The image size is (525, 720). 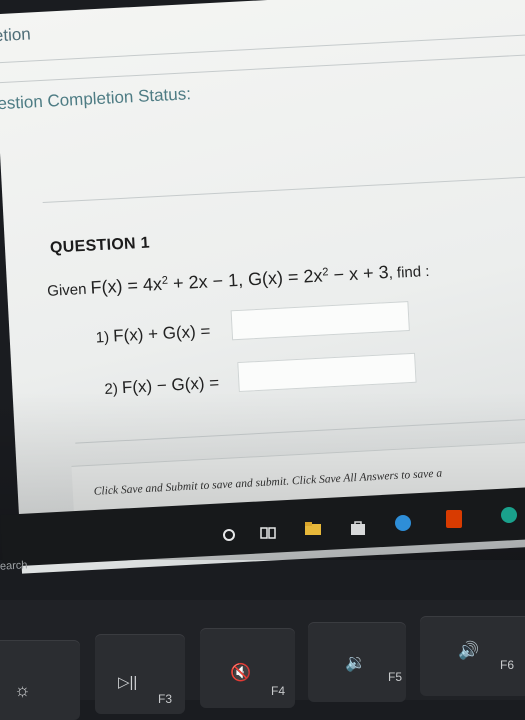 What do you see at coordinates (14, 565) in the screenshot?
I see `taskbar-search: earch` at bounding box center [14, 565].